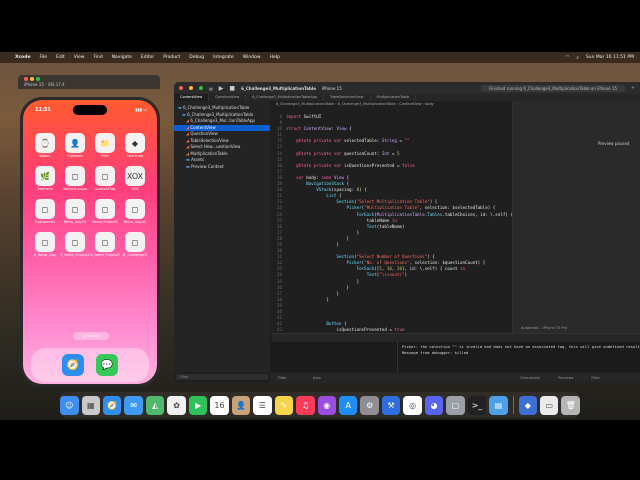 Image resolution: width=640 pixels, height=480 pixels. I want to click on previews-selector: Previews, so click(565, 378).